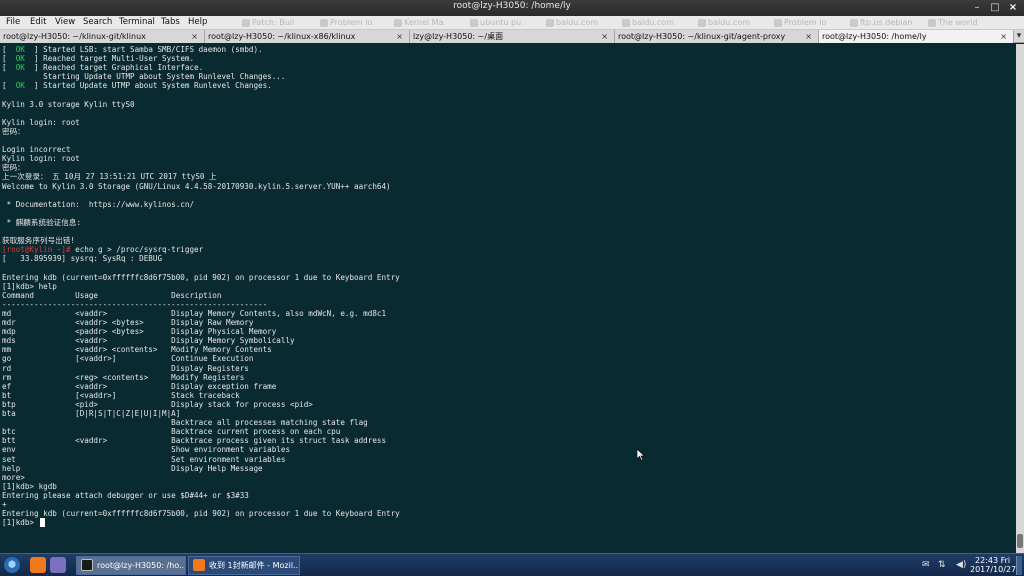 The width and height of the screenshot is (1024, 576). I want to click on terminal-line: Kylin 3.0 storage Kylin ttyS0, so click(68, 104).